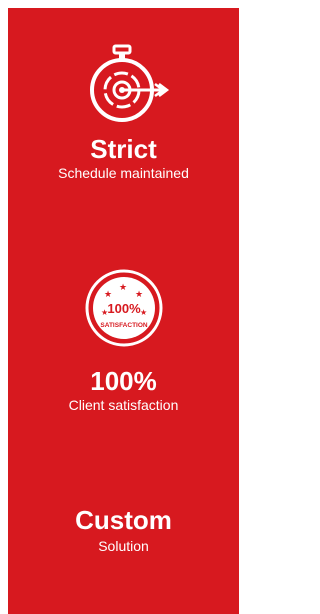  Describe the element at coordinates (129, 83) in the screenshot. I see `stopwatch-target-icon` at that location.